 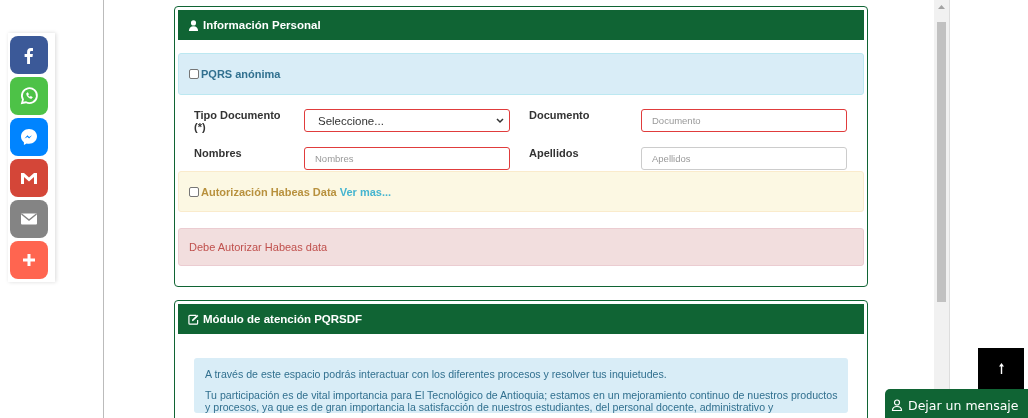 I want to click on text-input-field: Documento, so click(x=744, y=120).